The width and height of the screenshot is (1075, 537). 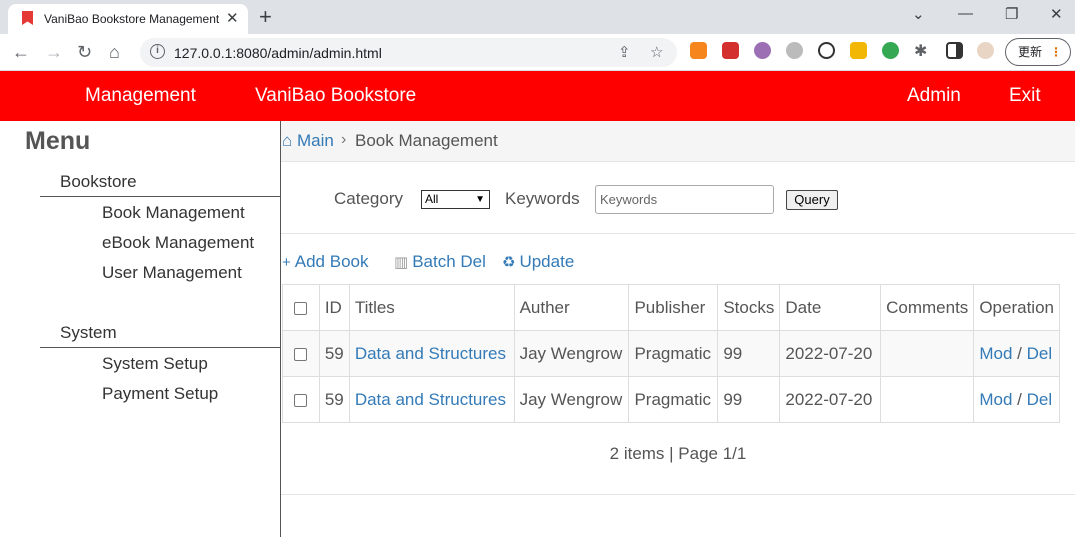 I want to click on select-all-cell, so click(x=301, y=307).